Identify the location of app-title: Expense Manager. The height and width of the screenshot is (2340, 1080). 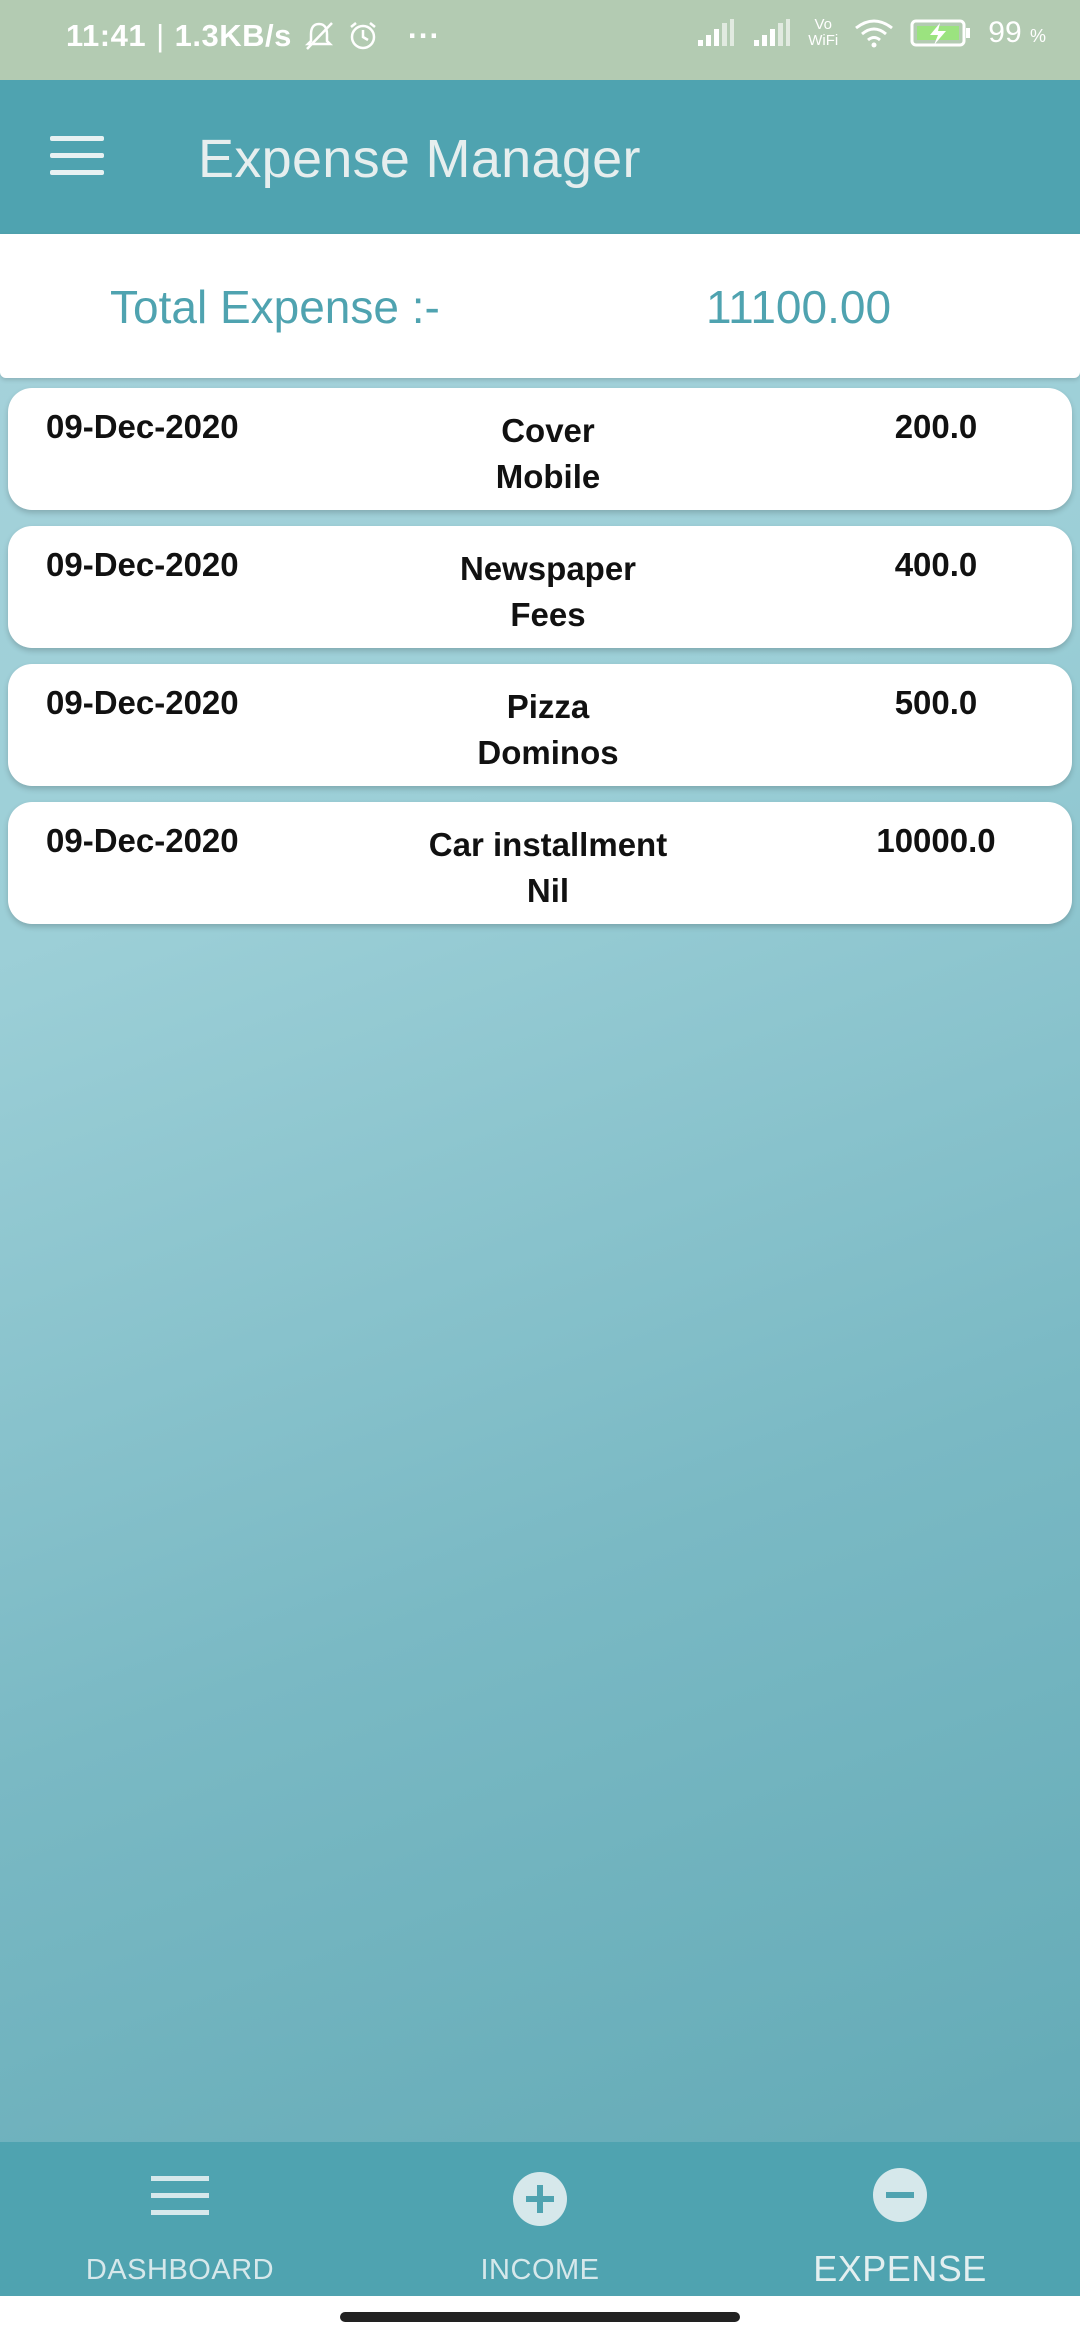
(419, 159).